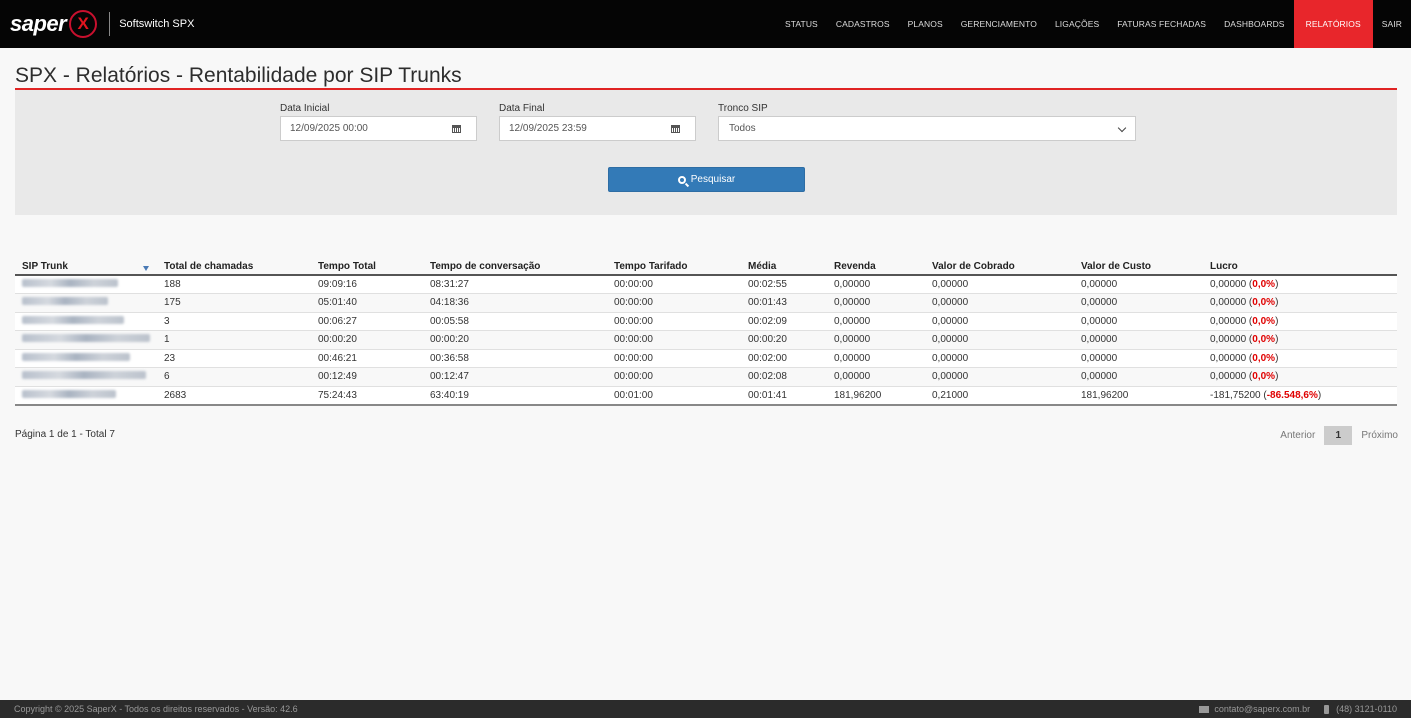 Image resolution: width=1411 pixels, height=718 pixels. Describe the element at coordinates (305, 108) in the screenshot. I see `start-date-label: Data Inicial` at that location.